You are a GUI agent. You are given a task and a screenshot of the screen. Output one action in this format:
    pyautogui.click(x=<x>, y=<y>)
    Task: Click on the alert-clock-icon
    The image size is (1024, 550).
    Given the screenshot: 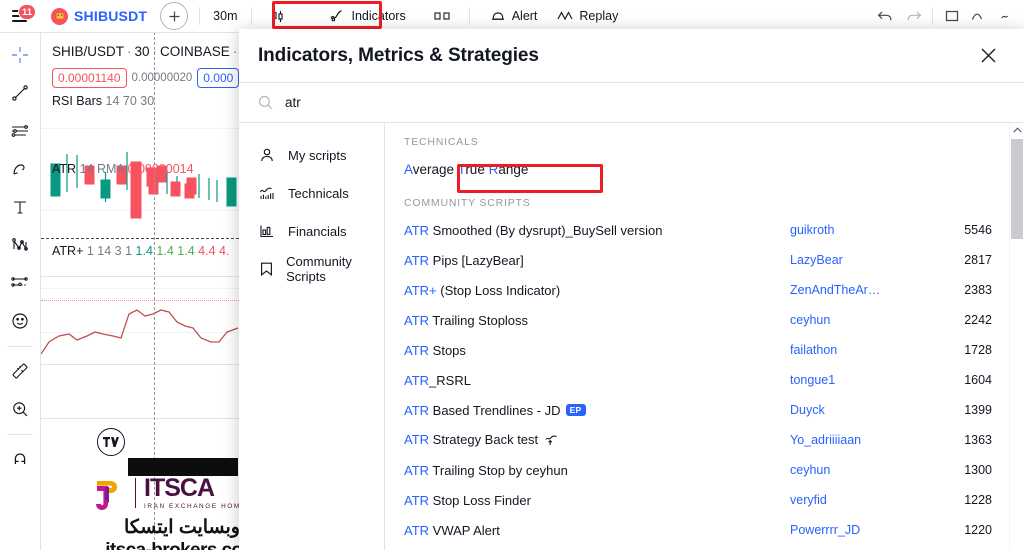 What is the action you would take?
    pyautogui.click(x=498, y=16)
    